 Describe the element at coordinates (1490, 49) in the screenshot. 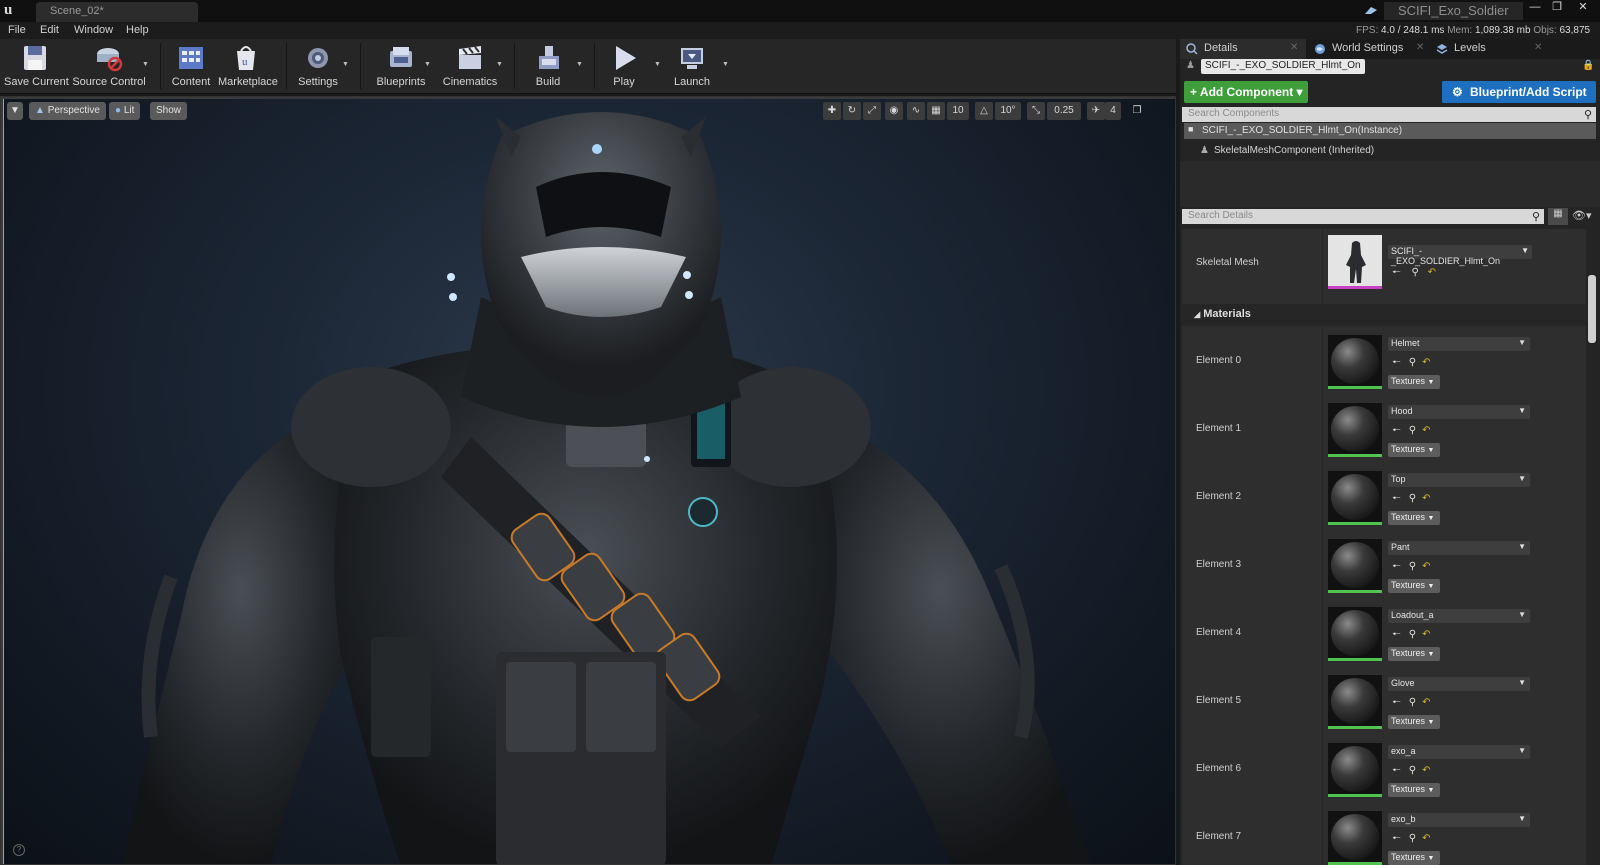

I see `tab-levels: Levels ✕` at that location.